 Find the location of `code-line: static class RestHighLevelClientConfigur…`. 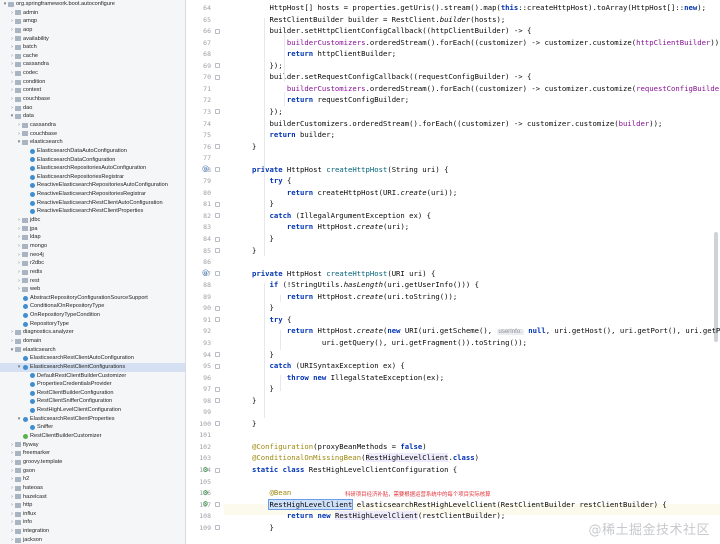

code-line: static class RestHighLevelClientConfigur… is located at coordinates (354, 470).